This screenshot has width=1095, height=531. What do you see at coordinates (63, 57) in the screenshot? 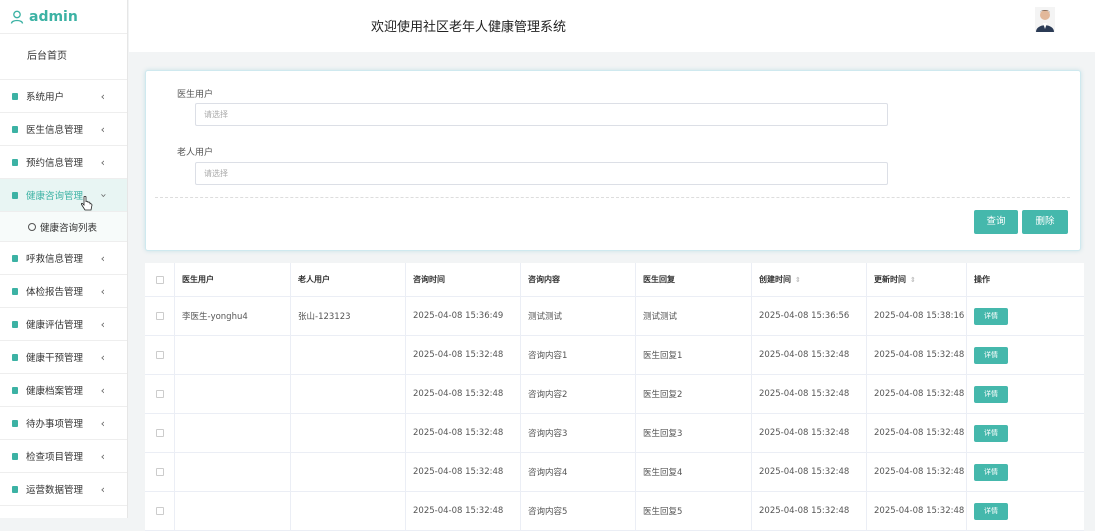
I see `sidebar-home: 后台首页` at bounding box center [63, 57].